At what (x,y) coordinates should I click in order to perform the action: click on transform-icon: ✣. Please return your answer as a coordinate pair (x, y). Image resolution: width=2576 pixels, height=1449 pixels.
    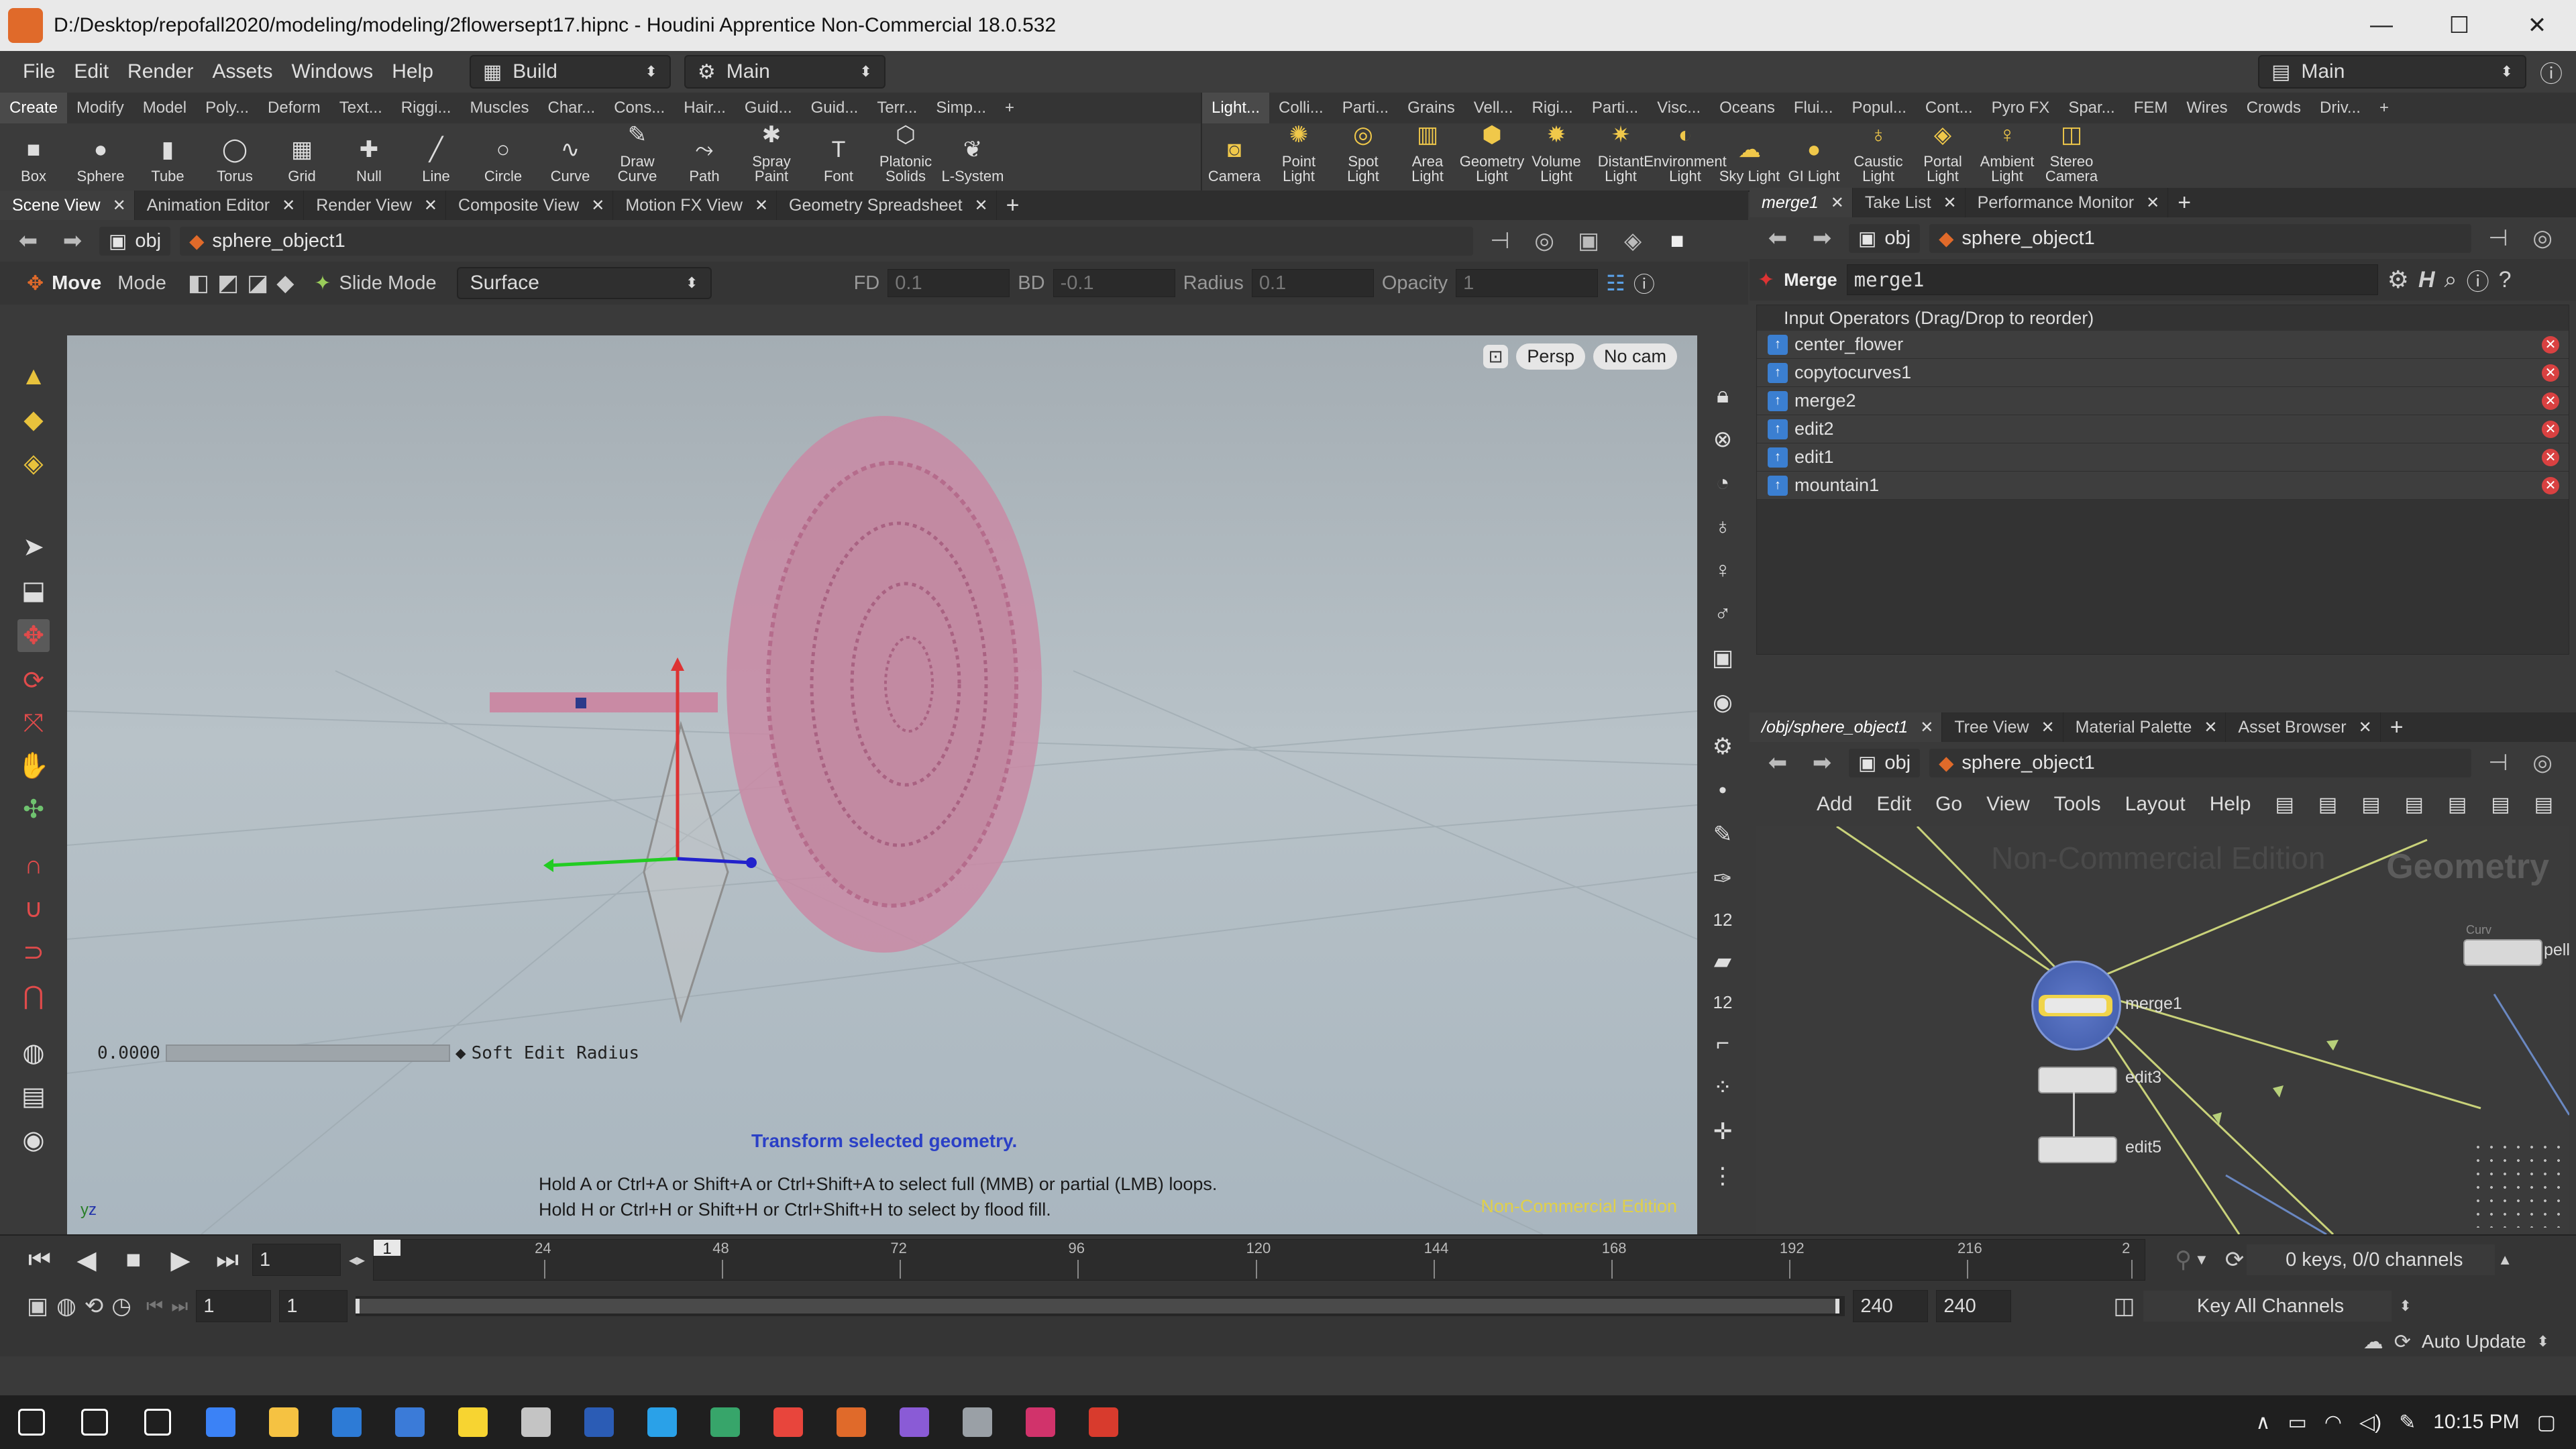
    Looking at the image, I should click on (33, 809).